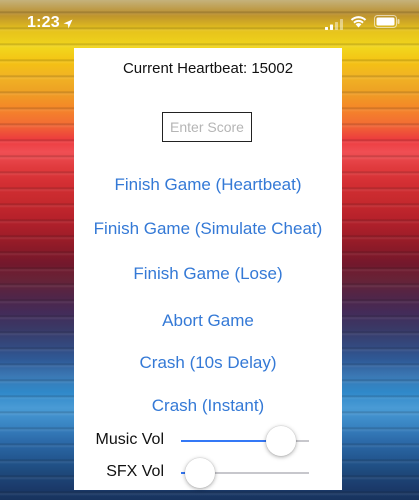 The height and width of the screenshot is (500, 419). Describe the element at coordinates (245, 473) in the screenshot. I see `sfx-volume-slider` at that location.